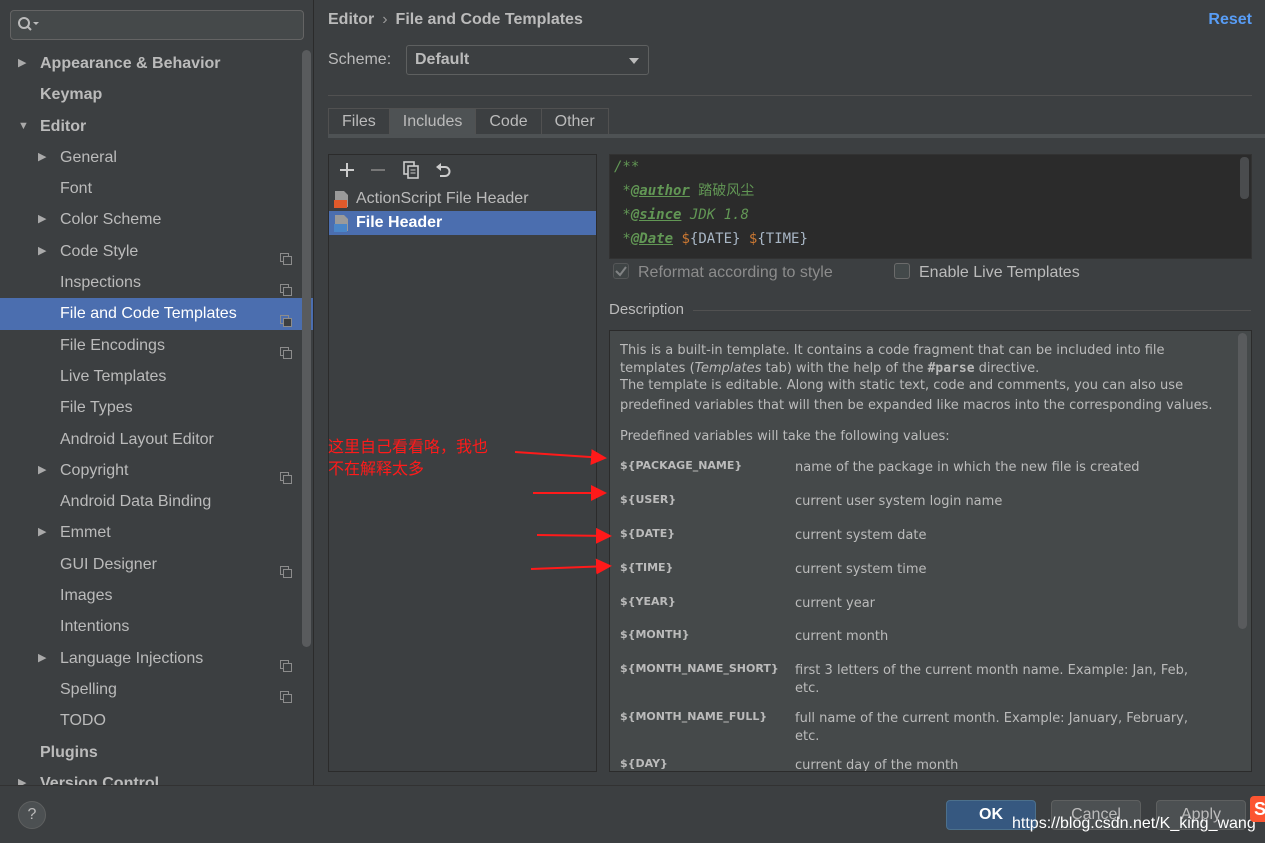 The height and width of the screenshot is (843, 1265). I want to click on sidebar-item-android-layout-editor: Android Layout Editor, so click(156, 439).